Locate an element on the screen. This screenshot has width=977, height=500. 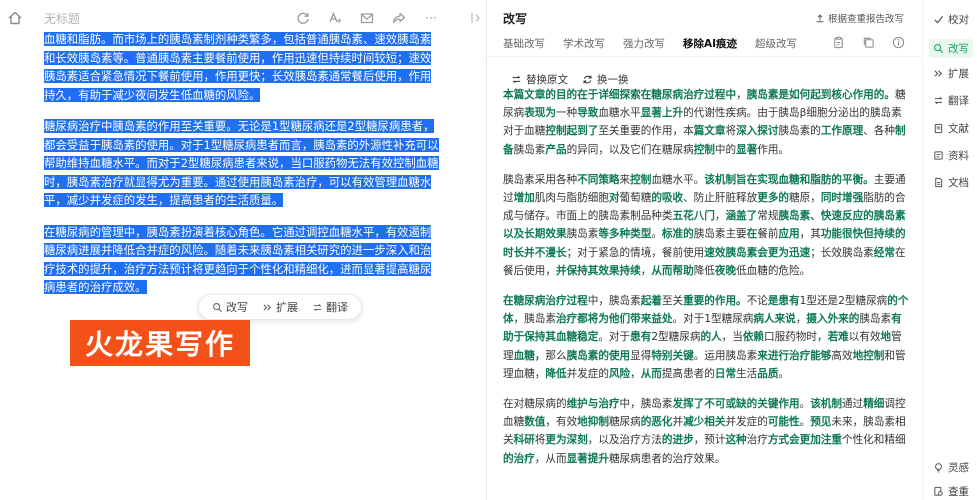
float-action-translate: 翻译 is located at coordinates (330, 307).